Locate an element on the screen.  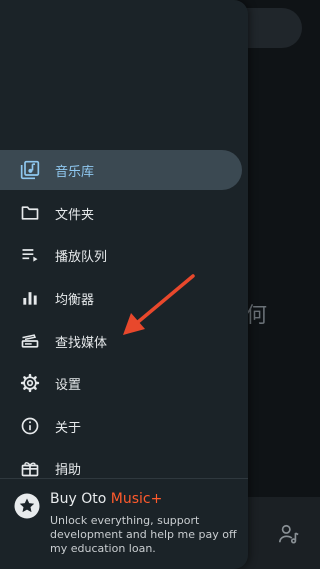
nav-label-settings: 设置 is located at coordinates (68, 385).